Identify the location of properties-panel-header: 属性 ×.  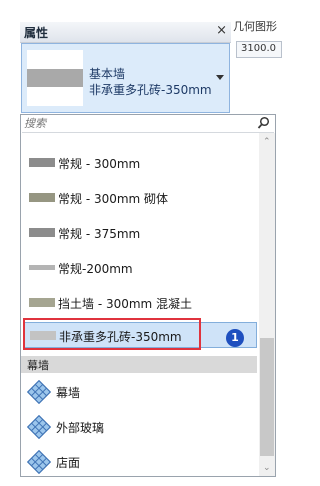
(125, 32).